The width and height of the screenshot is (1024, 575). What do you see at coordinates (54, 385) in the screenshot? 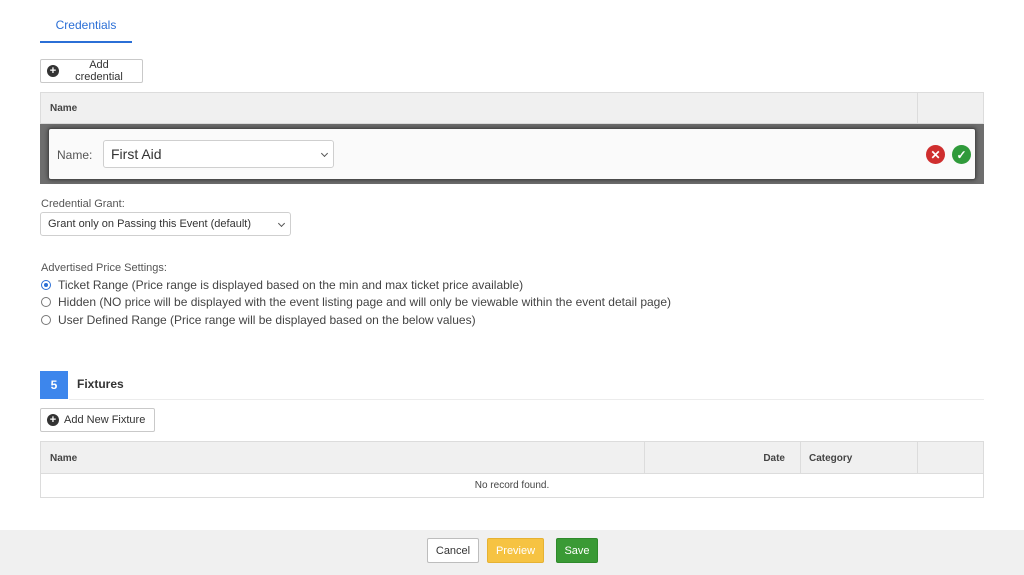
I see `step-number-badge: 5` at bounding box center [54, 385].